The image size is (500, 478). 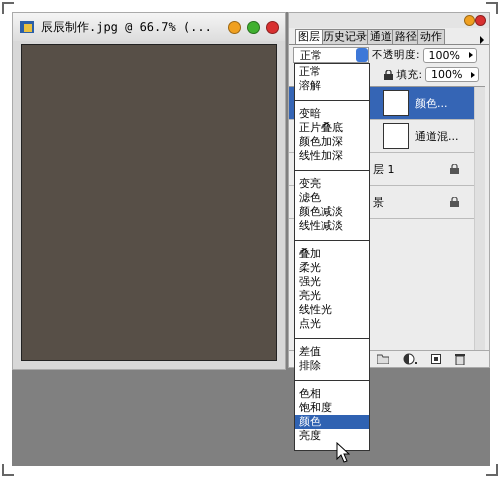 I want to click on menu-item: 正片叠底, so click(x=332, y=128).